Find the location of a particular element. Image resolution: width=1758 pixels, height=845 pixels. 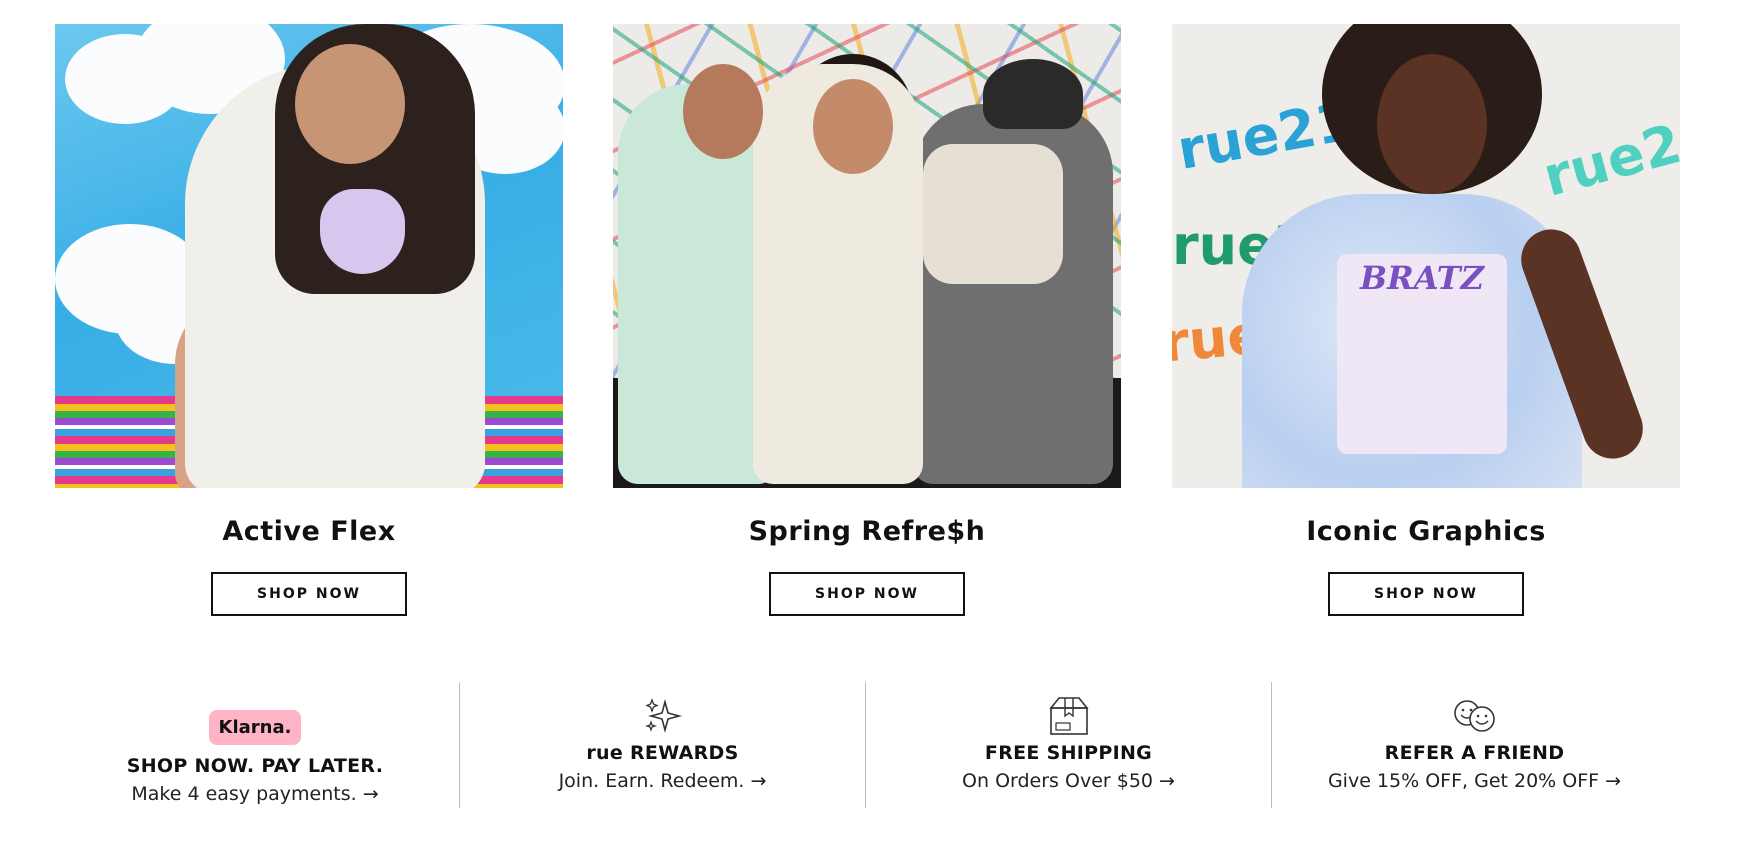

feature-subtext: Join. Earn. Redeem. → is located at coordinates (662, 781).